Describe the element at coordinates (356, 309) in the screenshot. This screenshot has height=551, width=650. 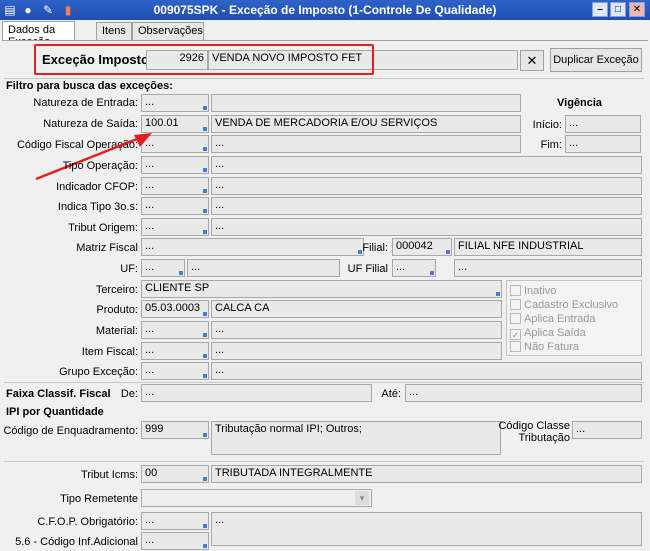
I see `produto-desc: CALCA CA` at that location.